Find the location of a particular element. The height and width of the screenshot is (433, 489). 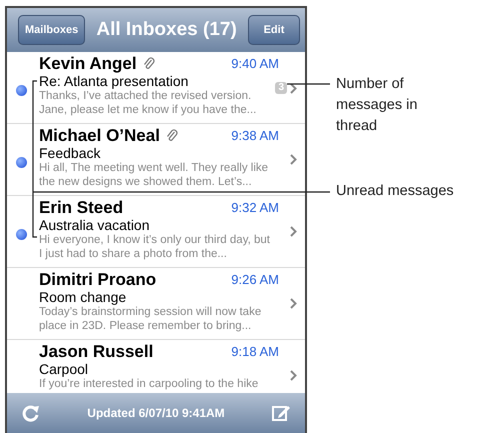

message-subject: Room change is located at coordinates (82, 297).